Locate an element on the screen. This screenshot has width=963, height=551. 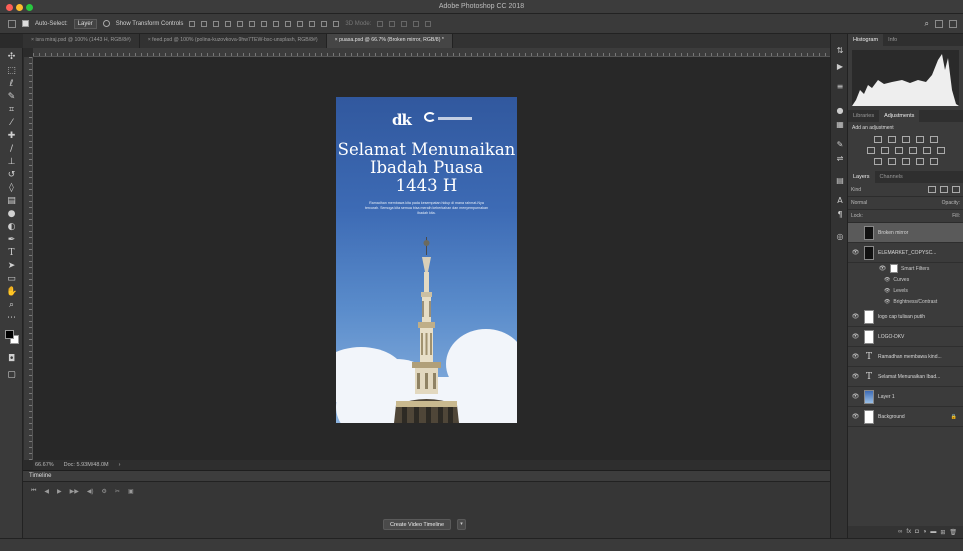
show-transform-checkbox is located at coordinates (106, 23).